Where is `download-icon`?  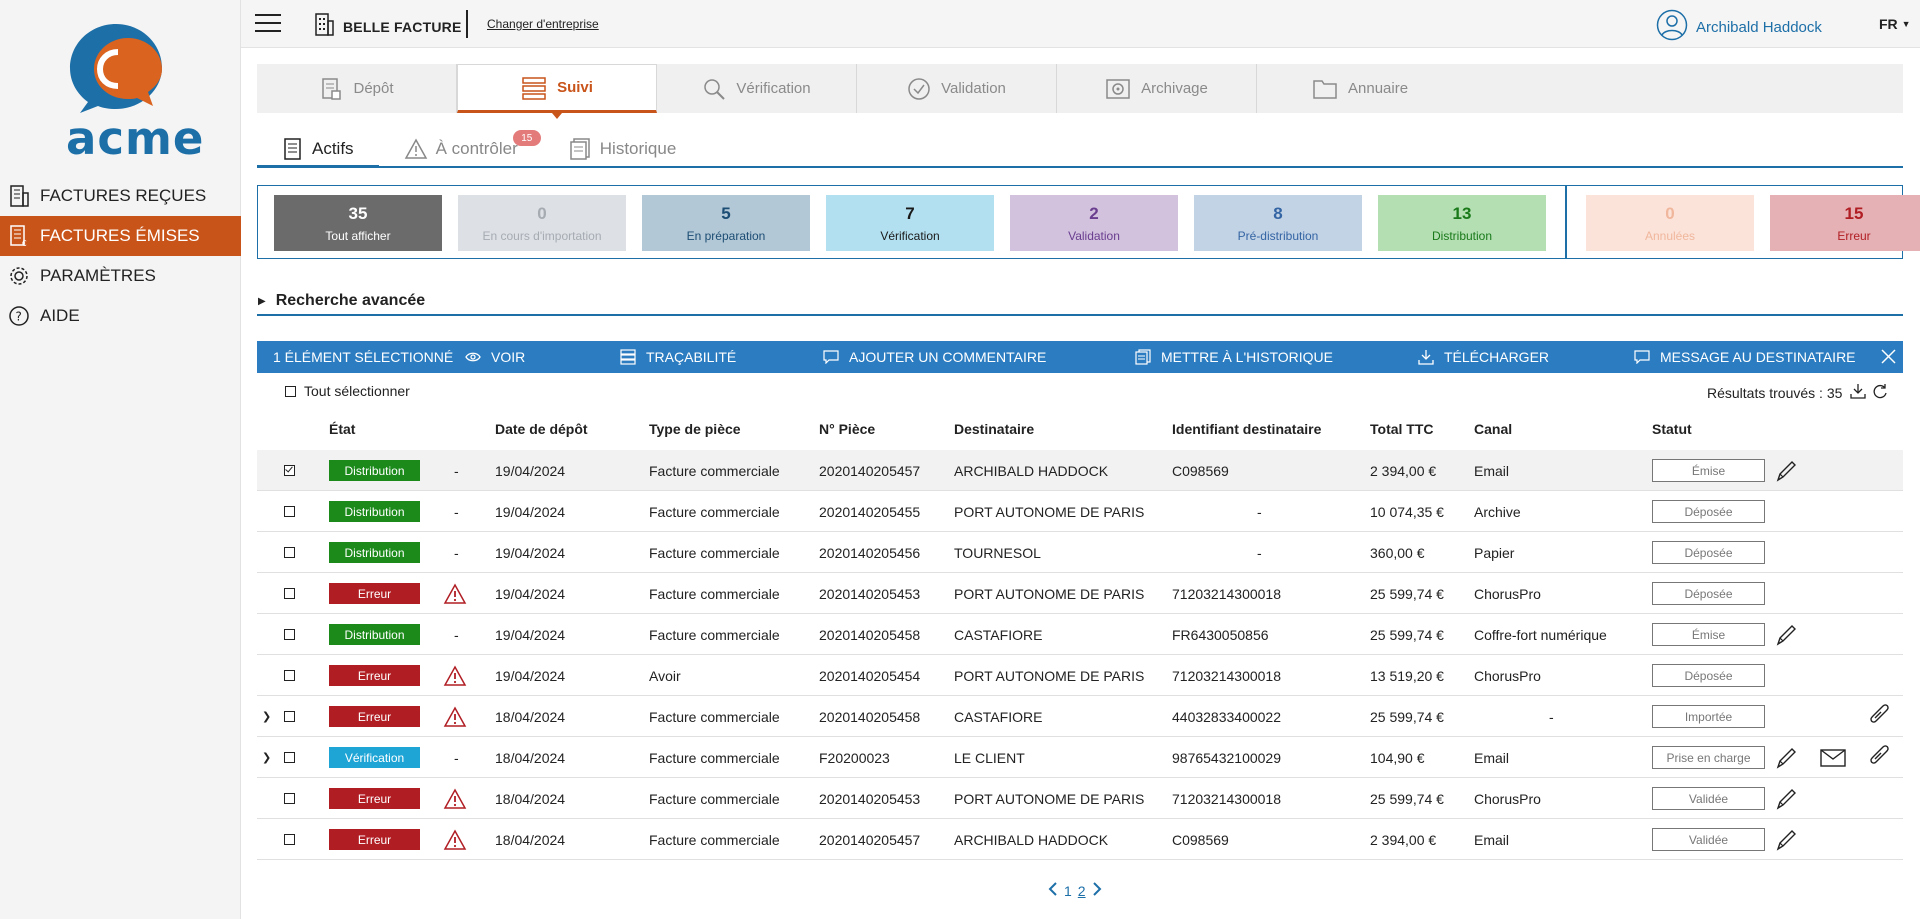
download-icon is located at coordinates (1858, 392).